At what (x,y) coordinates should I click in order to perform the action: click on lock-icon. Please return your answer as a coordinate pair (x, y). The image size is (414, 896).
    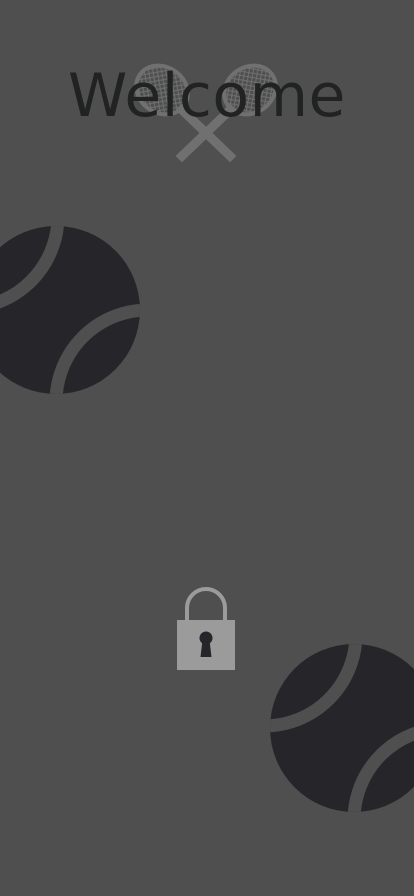
    Looking at the image, I should click on (206, 629).